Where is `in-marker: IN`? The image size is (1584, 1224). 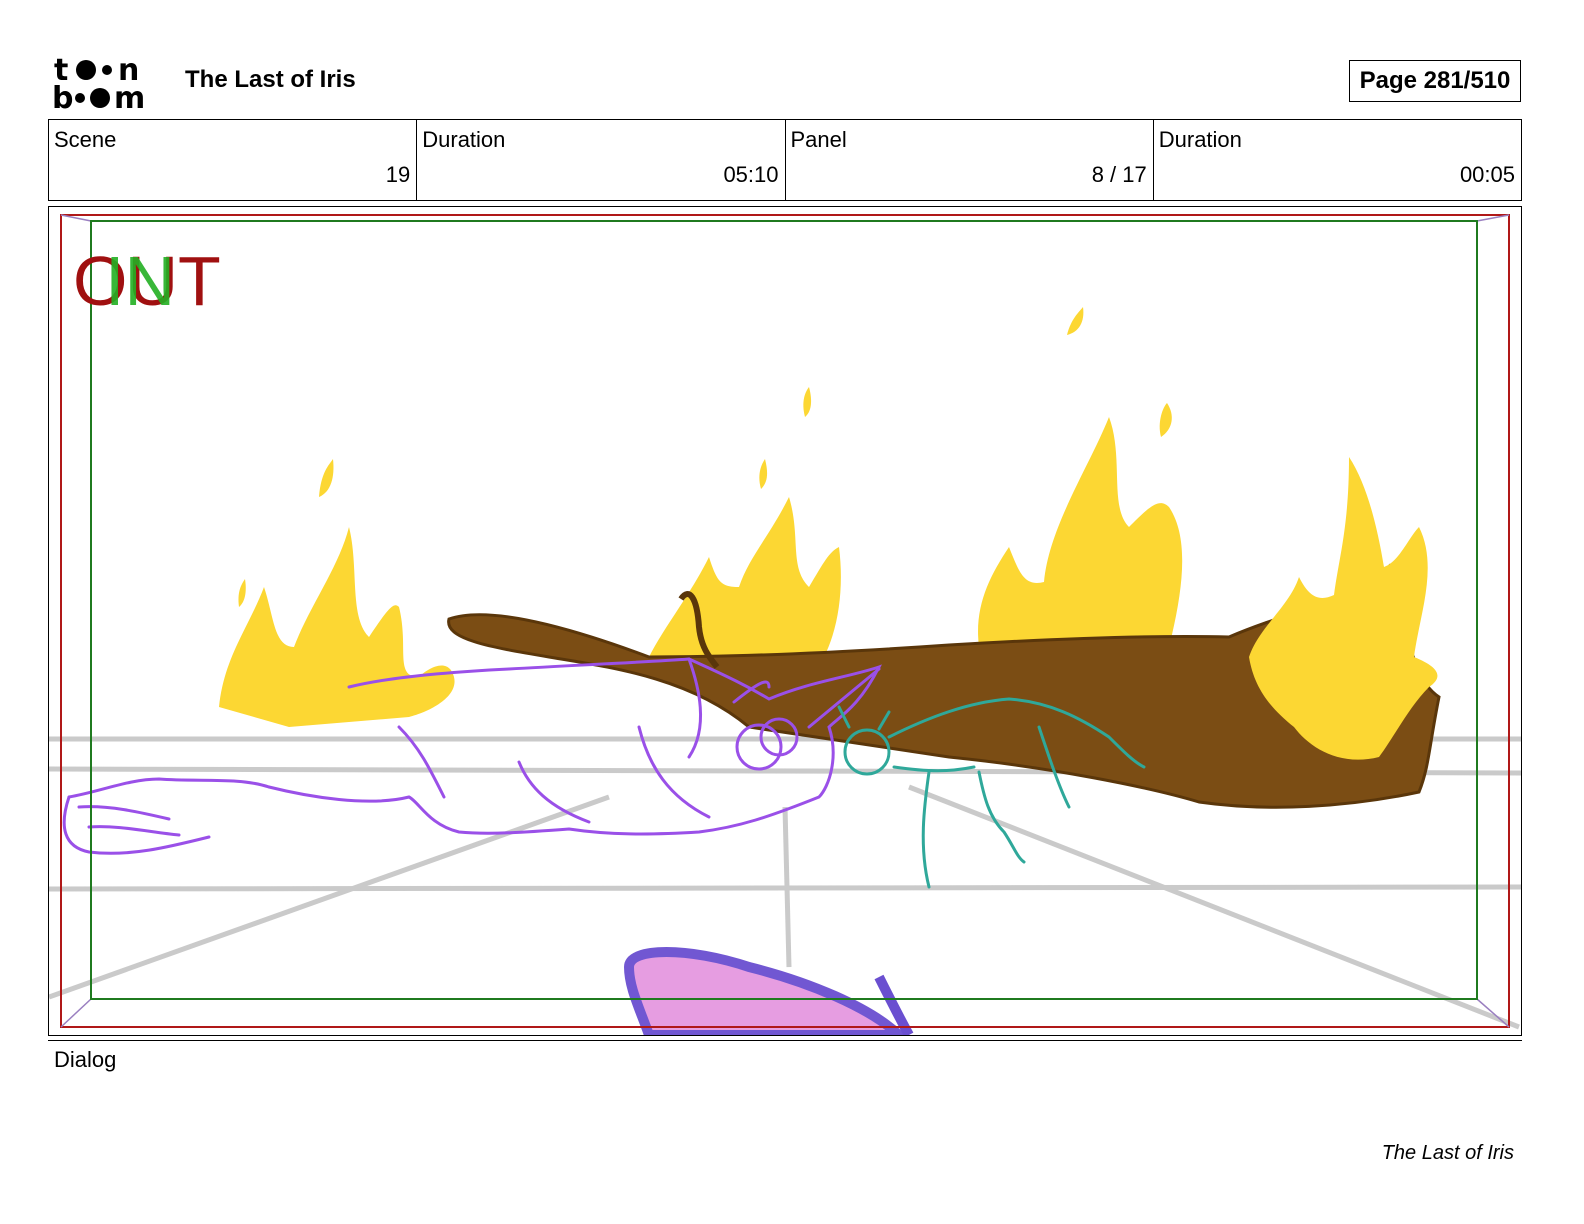 in-marker: IN is located at coordinates (140, 281).